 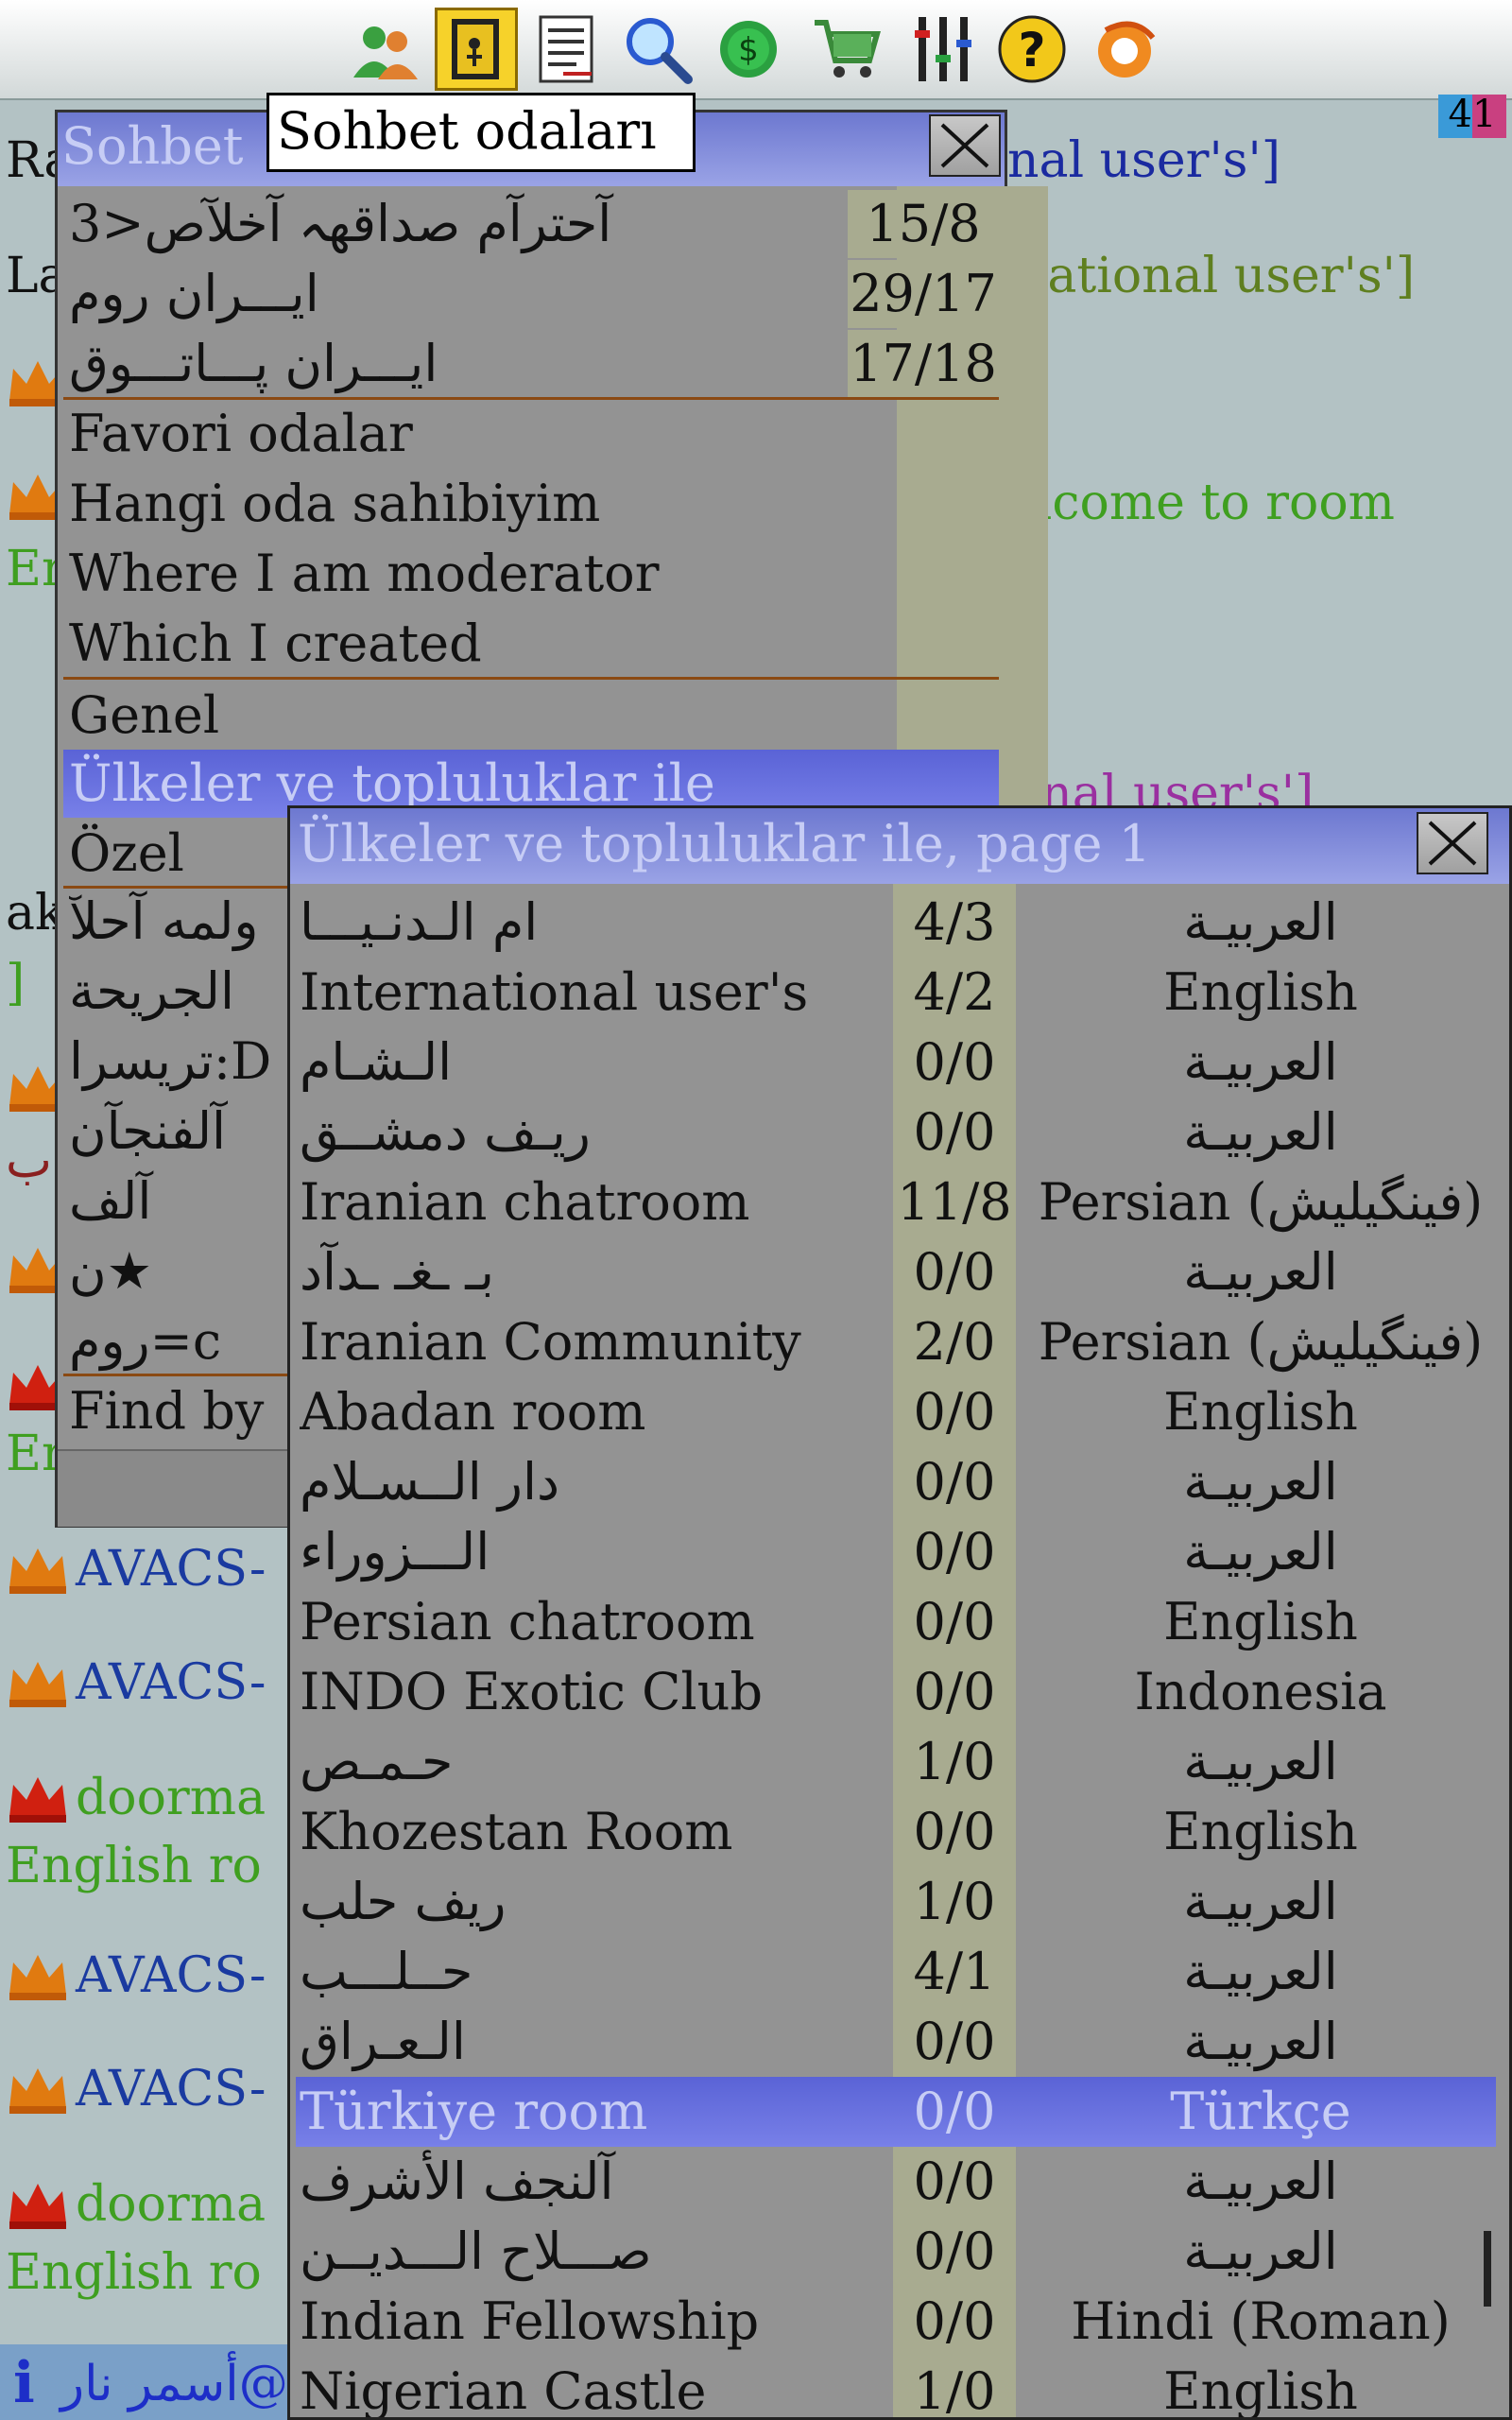 I want to click on room-row: Persian chatroom 0/0 English, so click(x=896, y=1622).